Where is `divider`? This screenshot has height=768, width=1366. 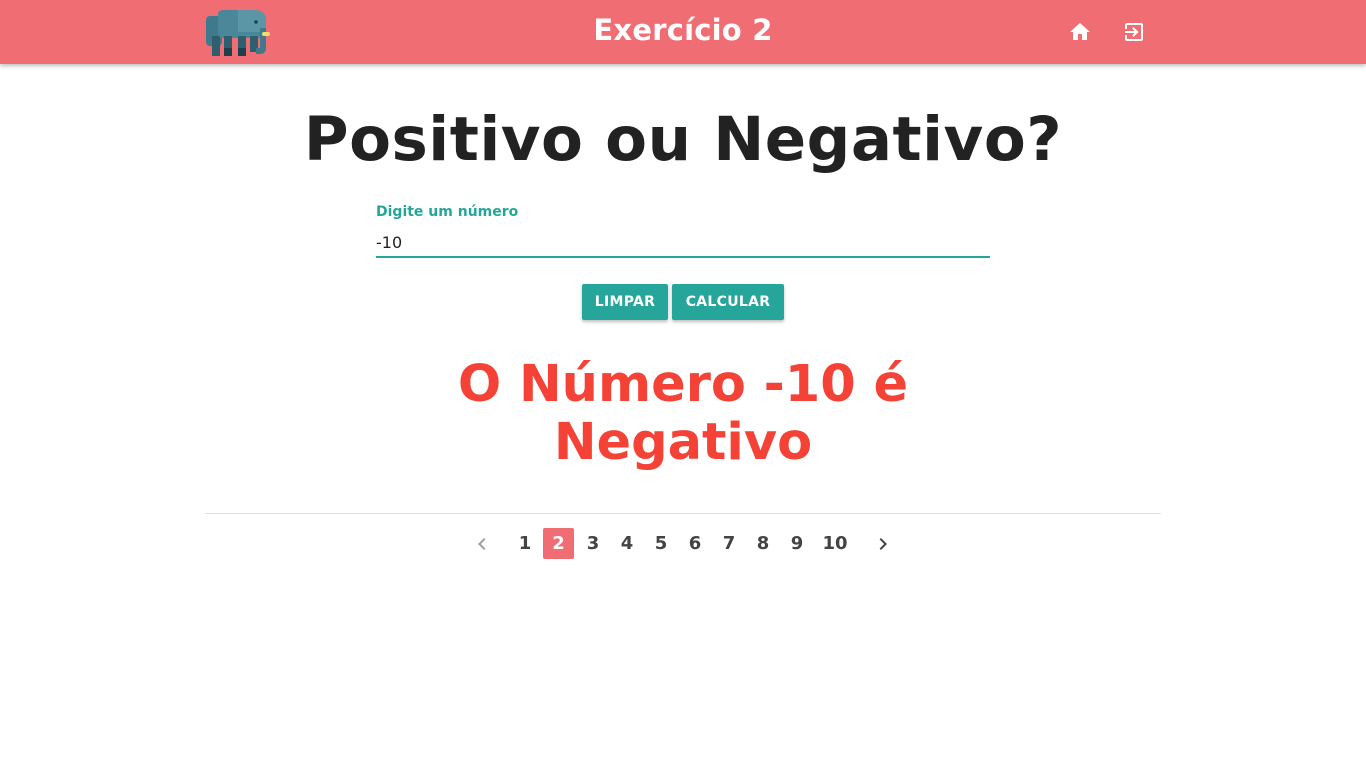 divider is located at coordinates (683, 513).